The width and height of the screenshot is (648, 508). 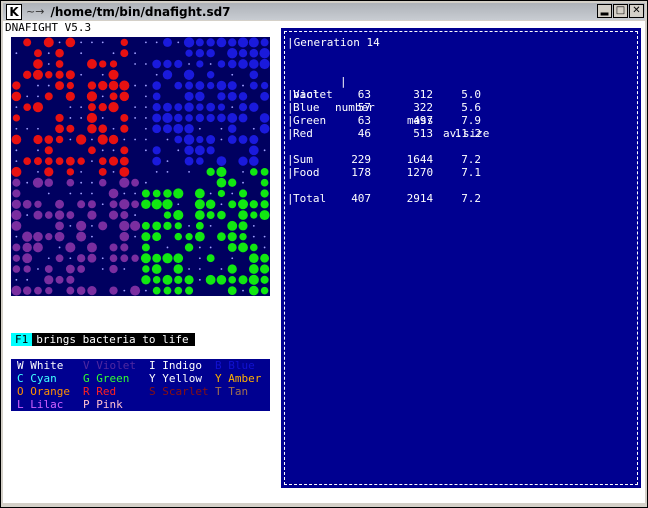 What do you see at coordinates (620, 11) in the screenshot?
I see `maximize-icon: □` at bounding box center [620, 11].